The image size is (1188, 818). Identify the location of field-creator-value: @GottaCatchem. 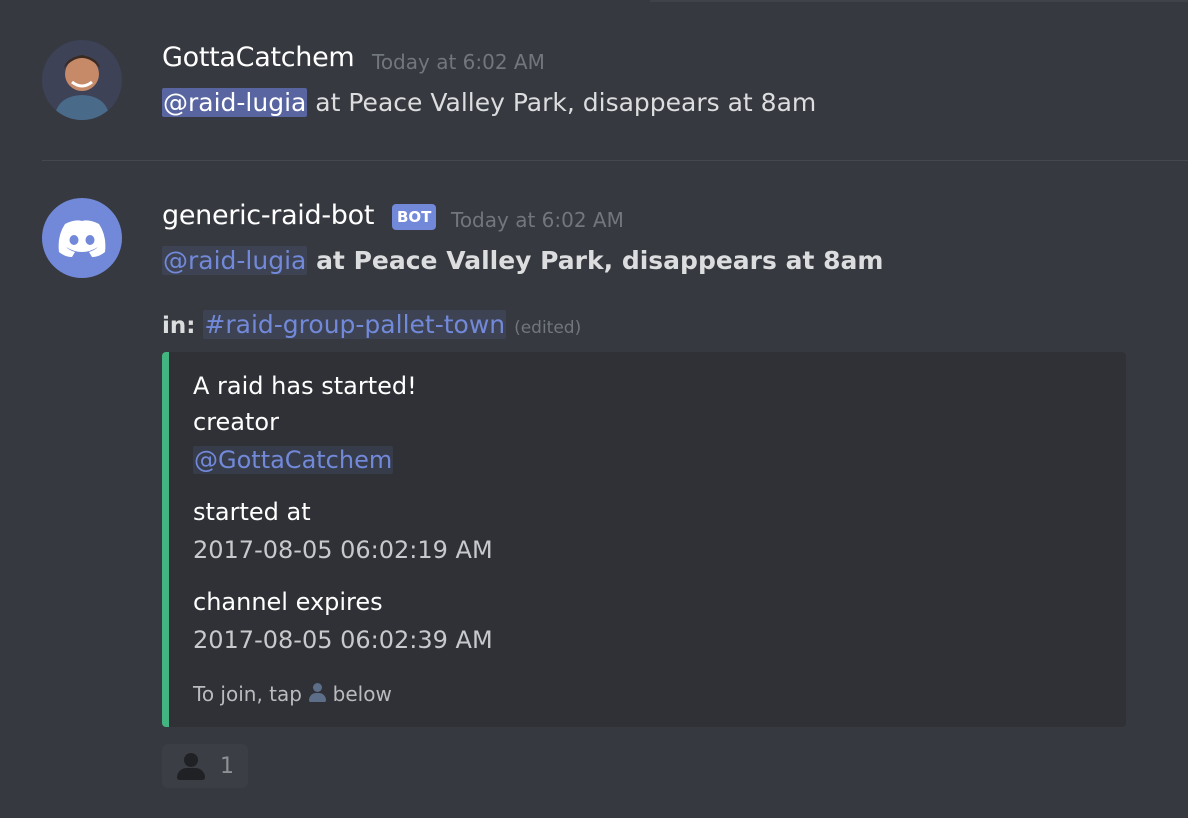
(293, 460).